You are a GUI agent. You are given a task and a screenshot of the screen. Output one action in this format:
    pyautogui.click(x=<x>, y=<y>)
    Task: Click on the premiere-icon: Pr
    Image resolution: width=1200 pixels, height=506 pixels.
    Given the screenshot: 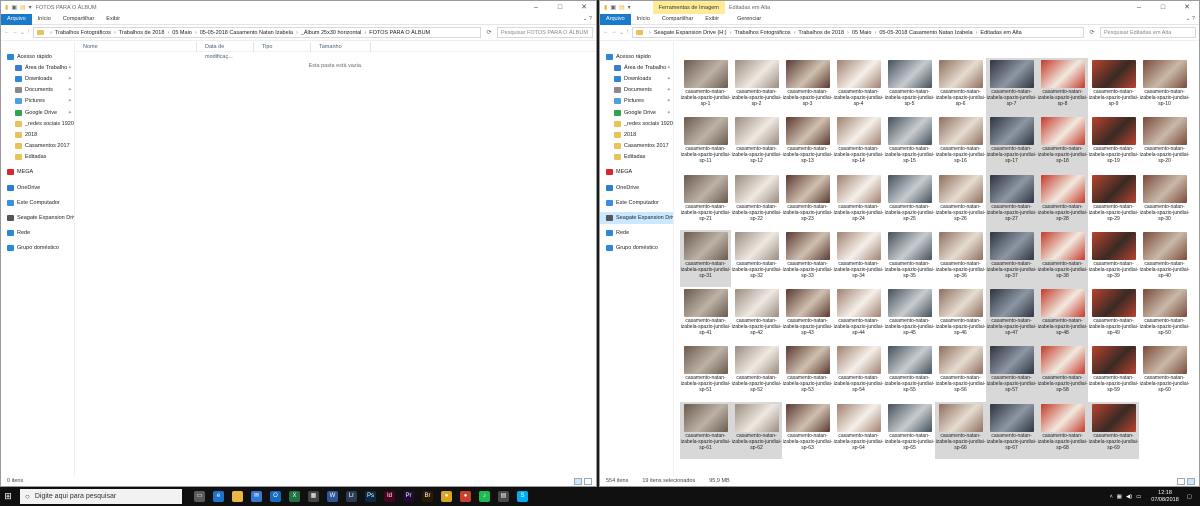 What is the action you would take?
    pyautogui.click(x=408, y=496)
    